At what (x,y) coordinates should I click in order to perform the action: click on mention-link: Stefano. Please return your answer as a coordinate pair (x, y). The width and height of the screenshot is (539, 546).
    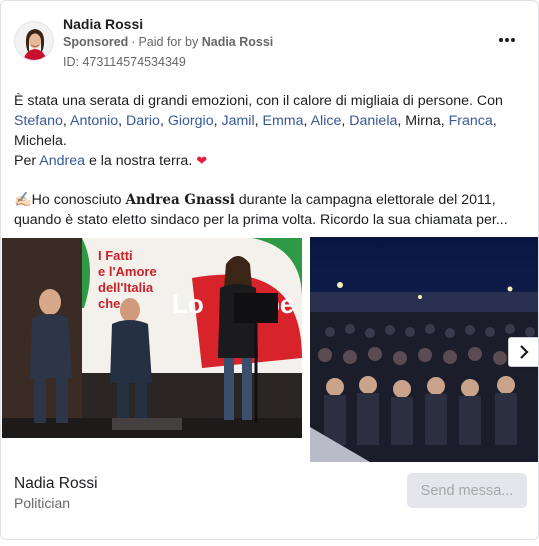
    Looking at the image, I should click on (38, 121).